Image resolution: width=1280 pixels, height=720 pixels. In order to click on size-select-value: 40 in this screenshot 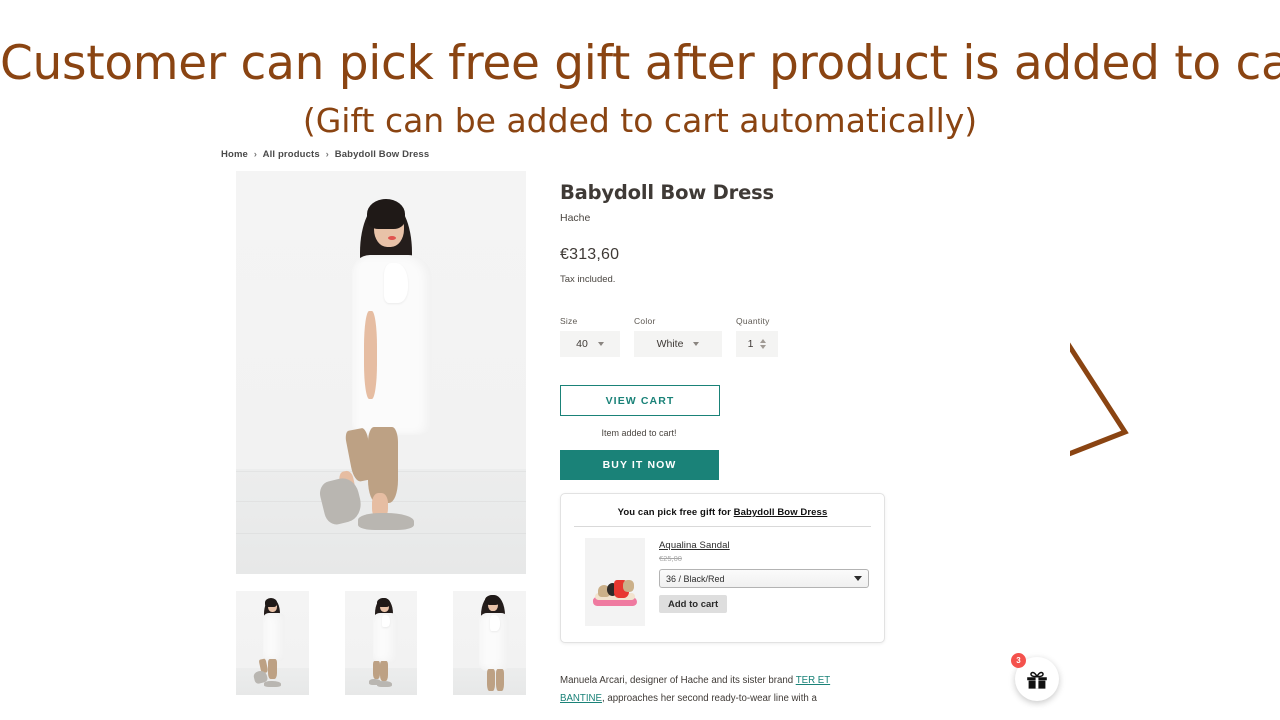, I will do `click(582, 344)`.